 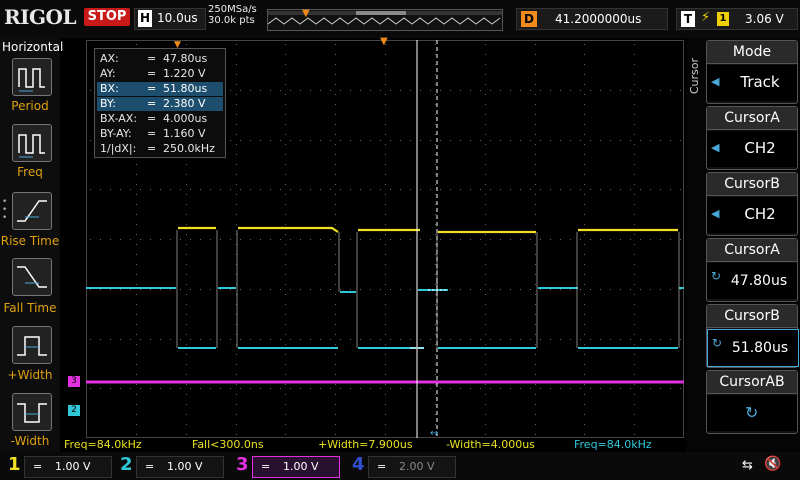 I want to click on speaker-muted-icon: 🔇, so click(x=772, y=464).